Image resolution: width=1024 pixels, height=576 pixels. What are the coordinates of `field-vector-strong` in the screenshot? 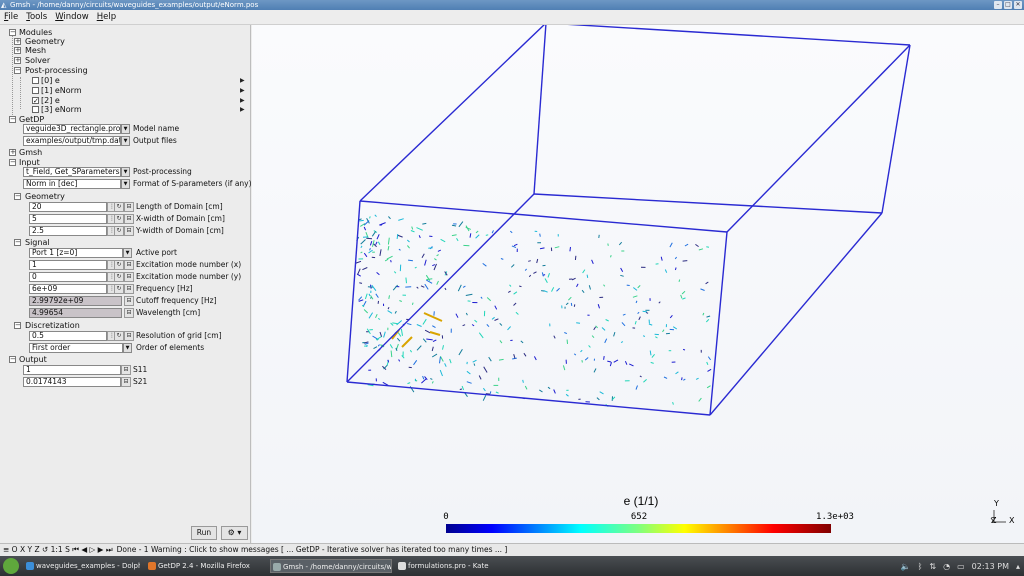 It's located at (407, 342).